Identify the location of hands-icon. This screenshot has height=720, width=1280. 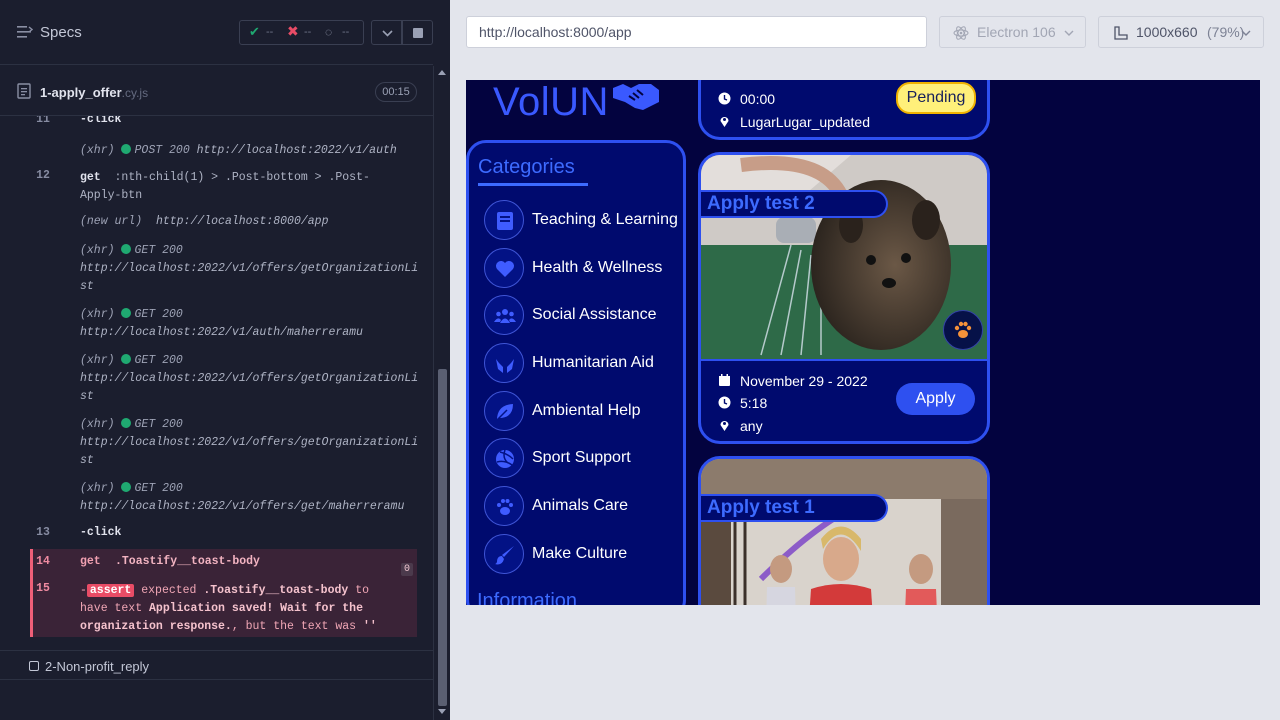
(504, 363).